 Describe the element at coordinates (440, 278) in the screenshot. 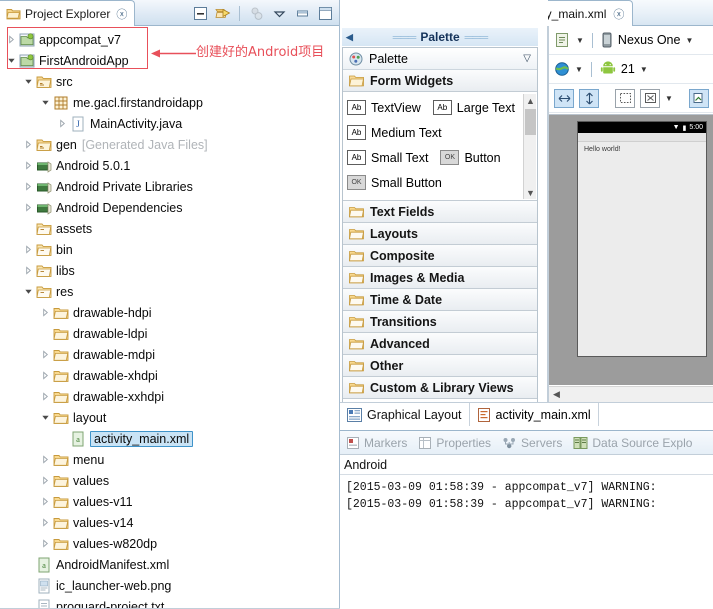

I see `palette-category-images-media: Images & Media` at that location.